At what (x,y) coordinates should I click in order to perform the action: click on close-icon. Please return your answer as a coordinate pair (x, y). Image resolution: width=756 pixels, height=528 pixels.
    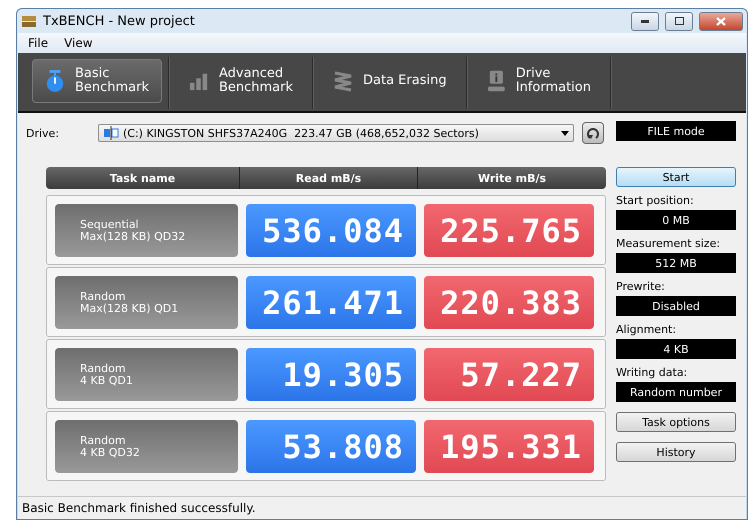
    Looking at the image, I should click on (721, 21).